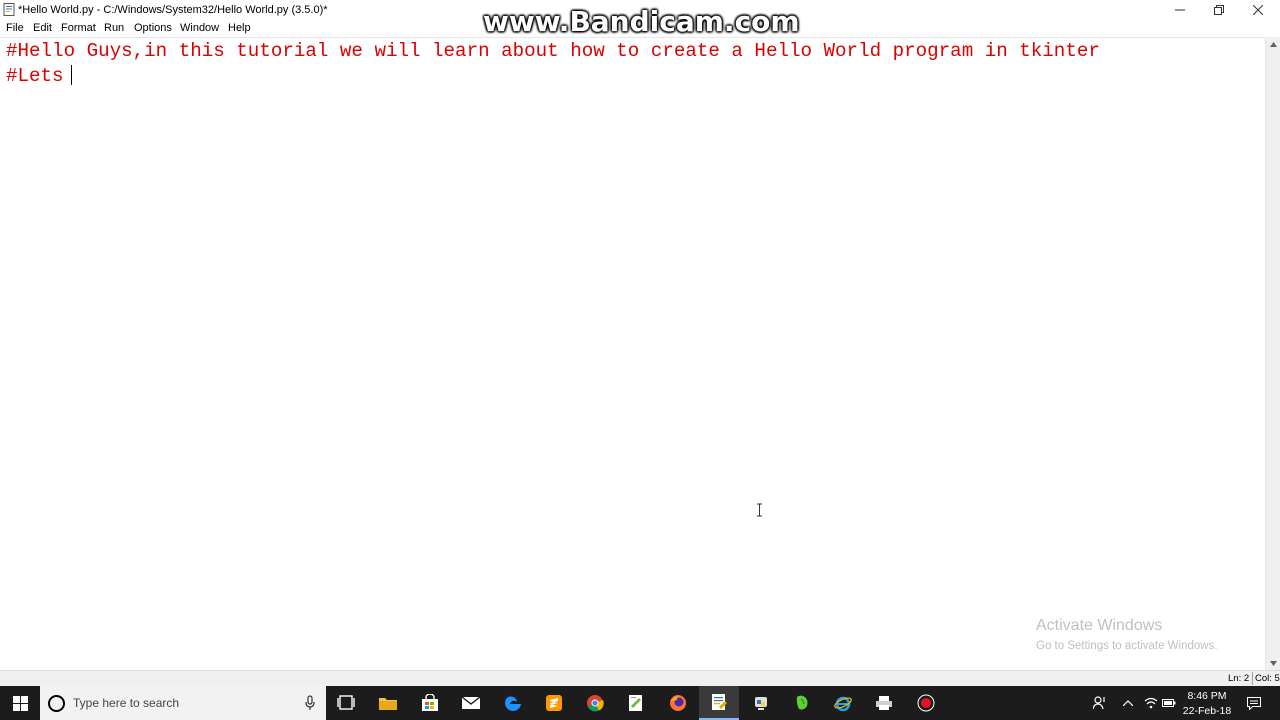 The image size is (1280, 720). Describe the element at coordinates (1239, 678) in the screenshot. I see `status-line: Ln: 2` at that location.